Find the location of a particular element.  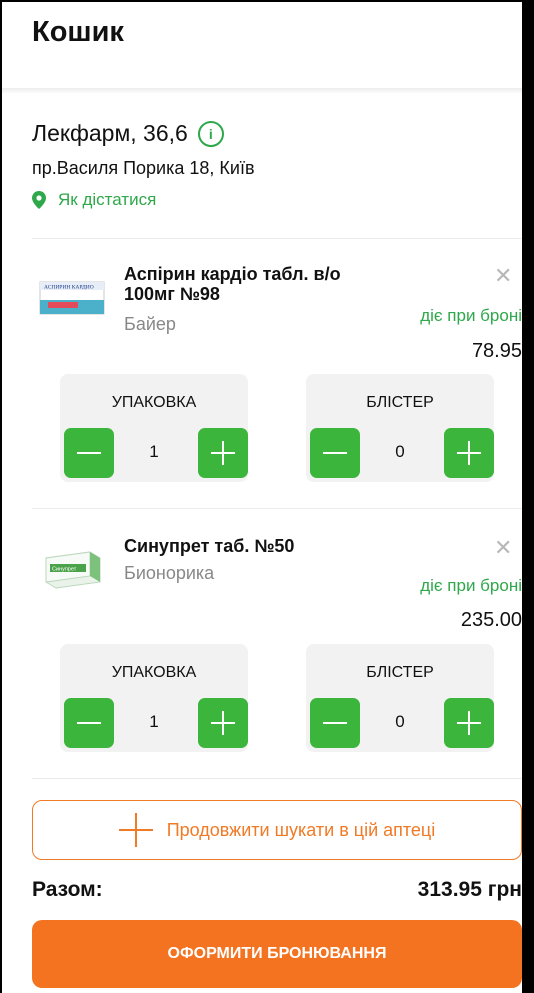

product-image: Синупрет is located at coordinates (73, 569).